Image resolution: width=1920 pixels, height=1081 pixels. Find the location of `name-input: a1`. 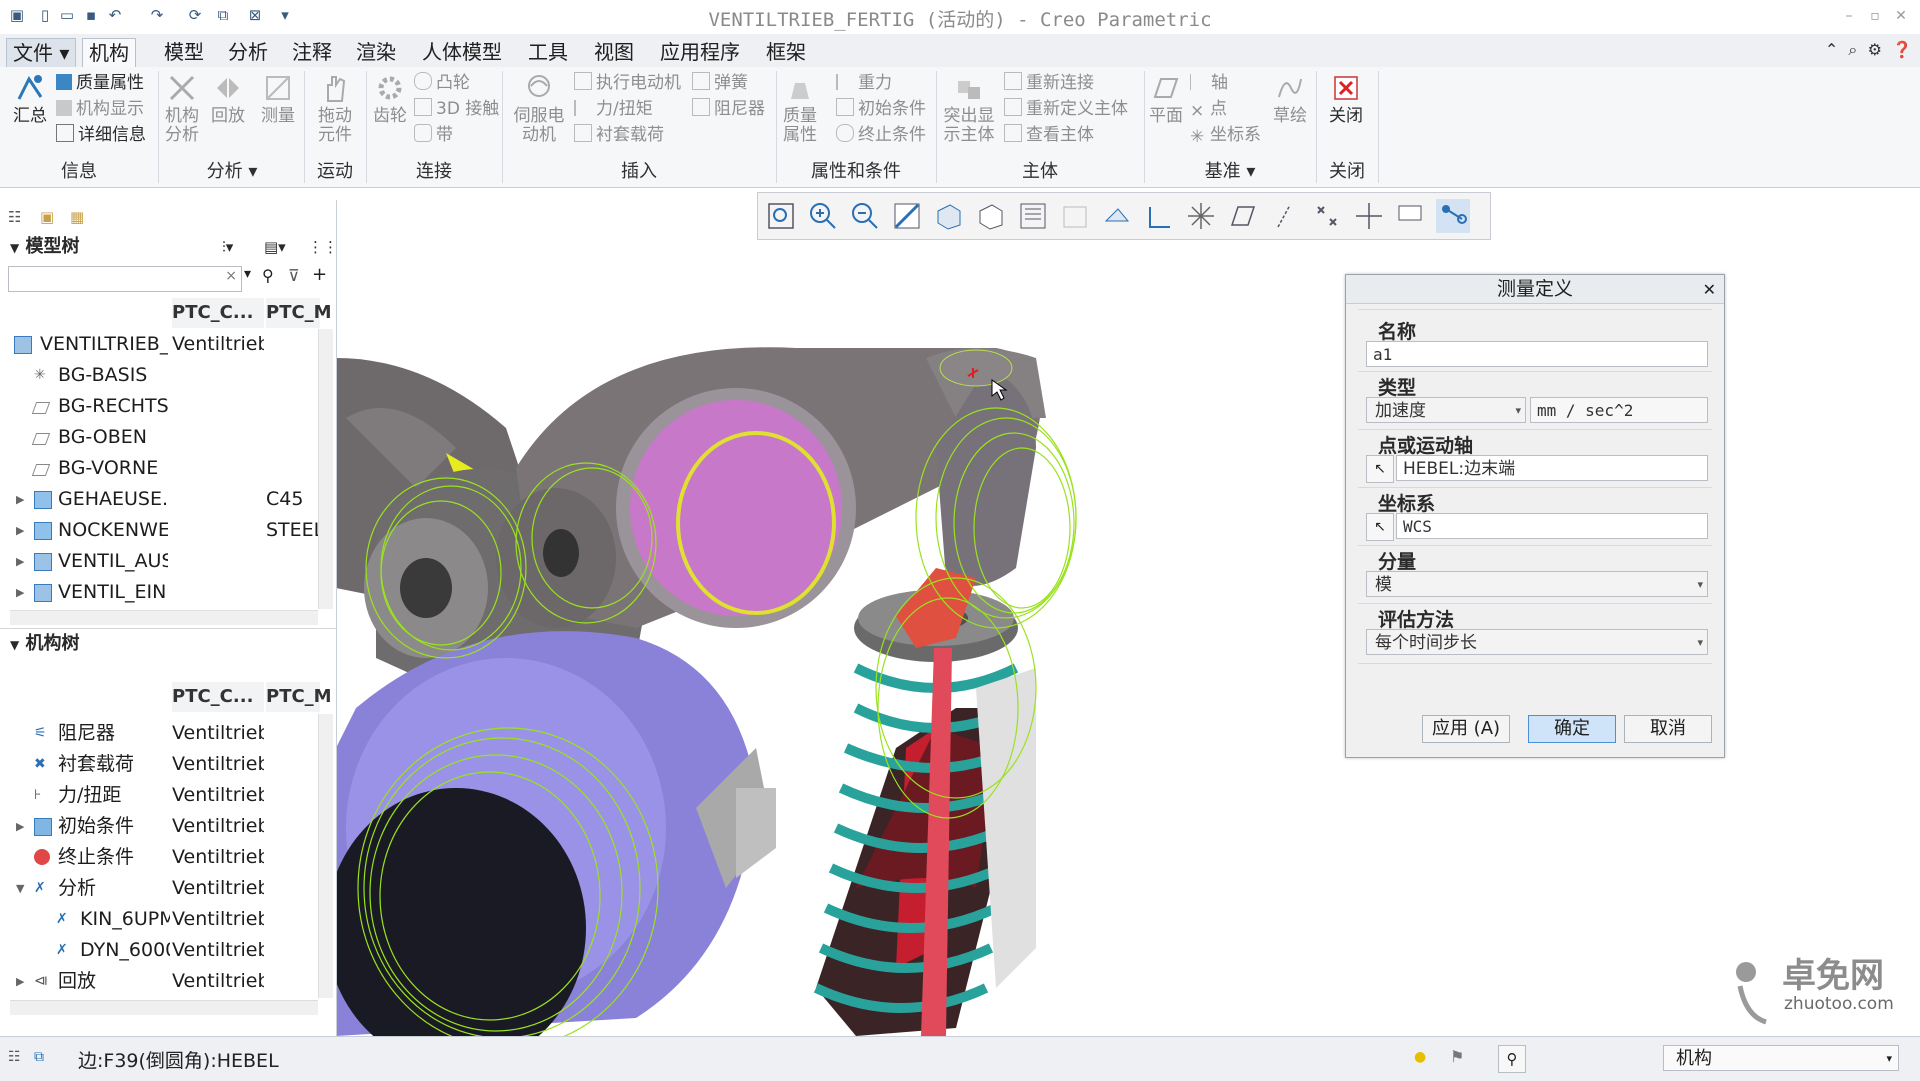

name-input: a1 is located at coordinates (1537, 354).